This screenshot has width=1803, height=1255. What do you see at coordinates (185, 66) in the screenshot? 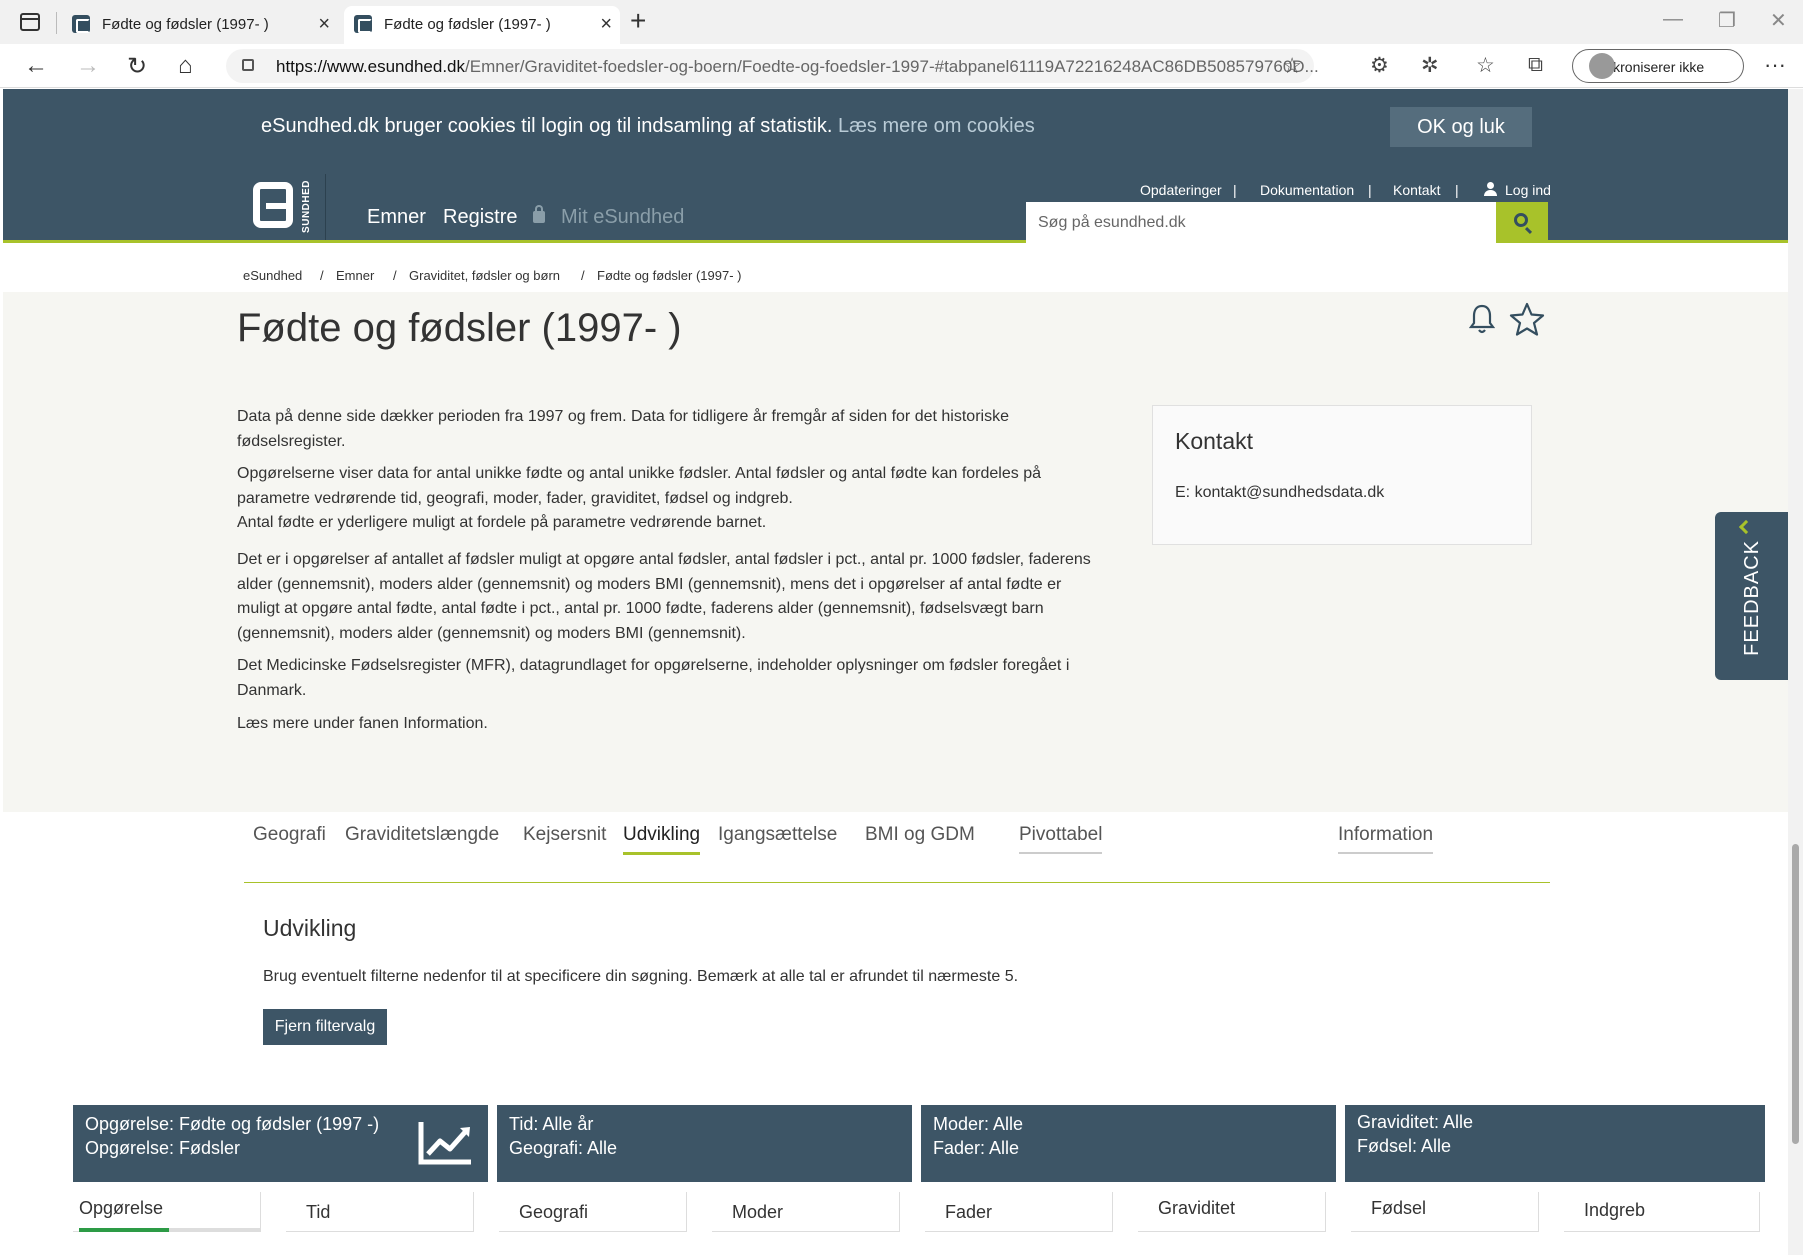
I see `home-icon: ⌂` at bounding box center [185, 66].